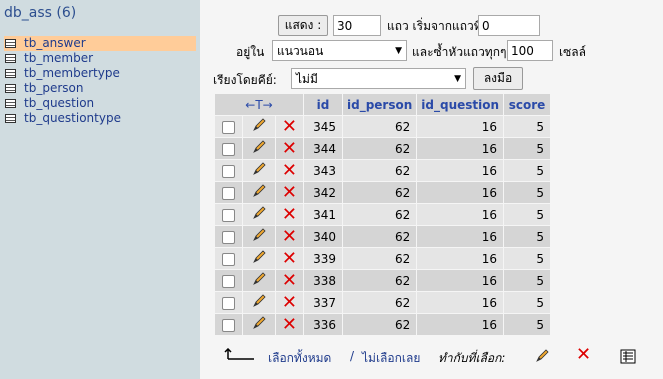 Image resolution: width=663 pixels, height=379 pixels. Describe the element at coordinates (527, 104) in the screenshot. I see `column-header-score: score` at that location.